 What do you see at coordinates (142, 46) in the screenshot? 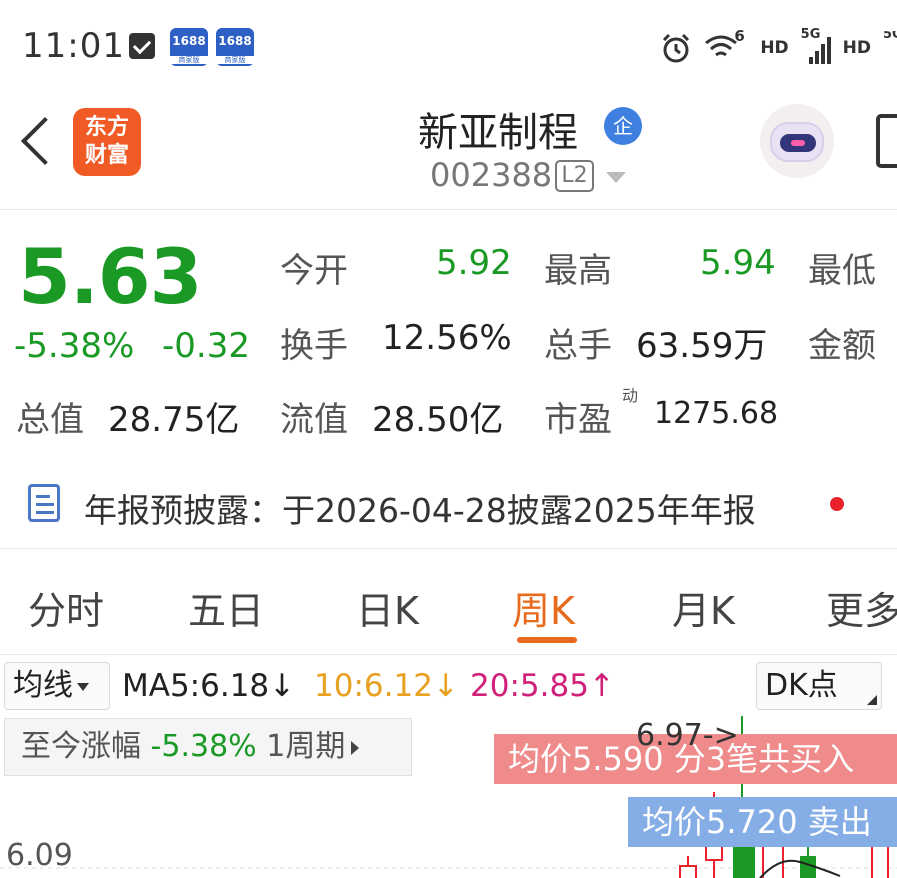
I see `checkbox-notification-icon` at bounding box center [142, 46].